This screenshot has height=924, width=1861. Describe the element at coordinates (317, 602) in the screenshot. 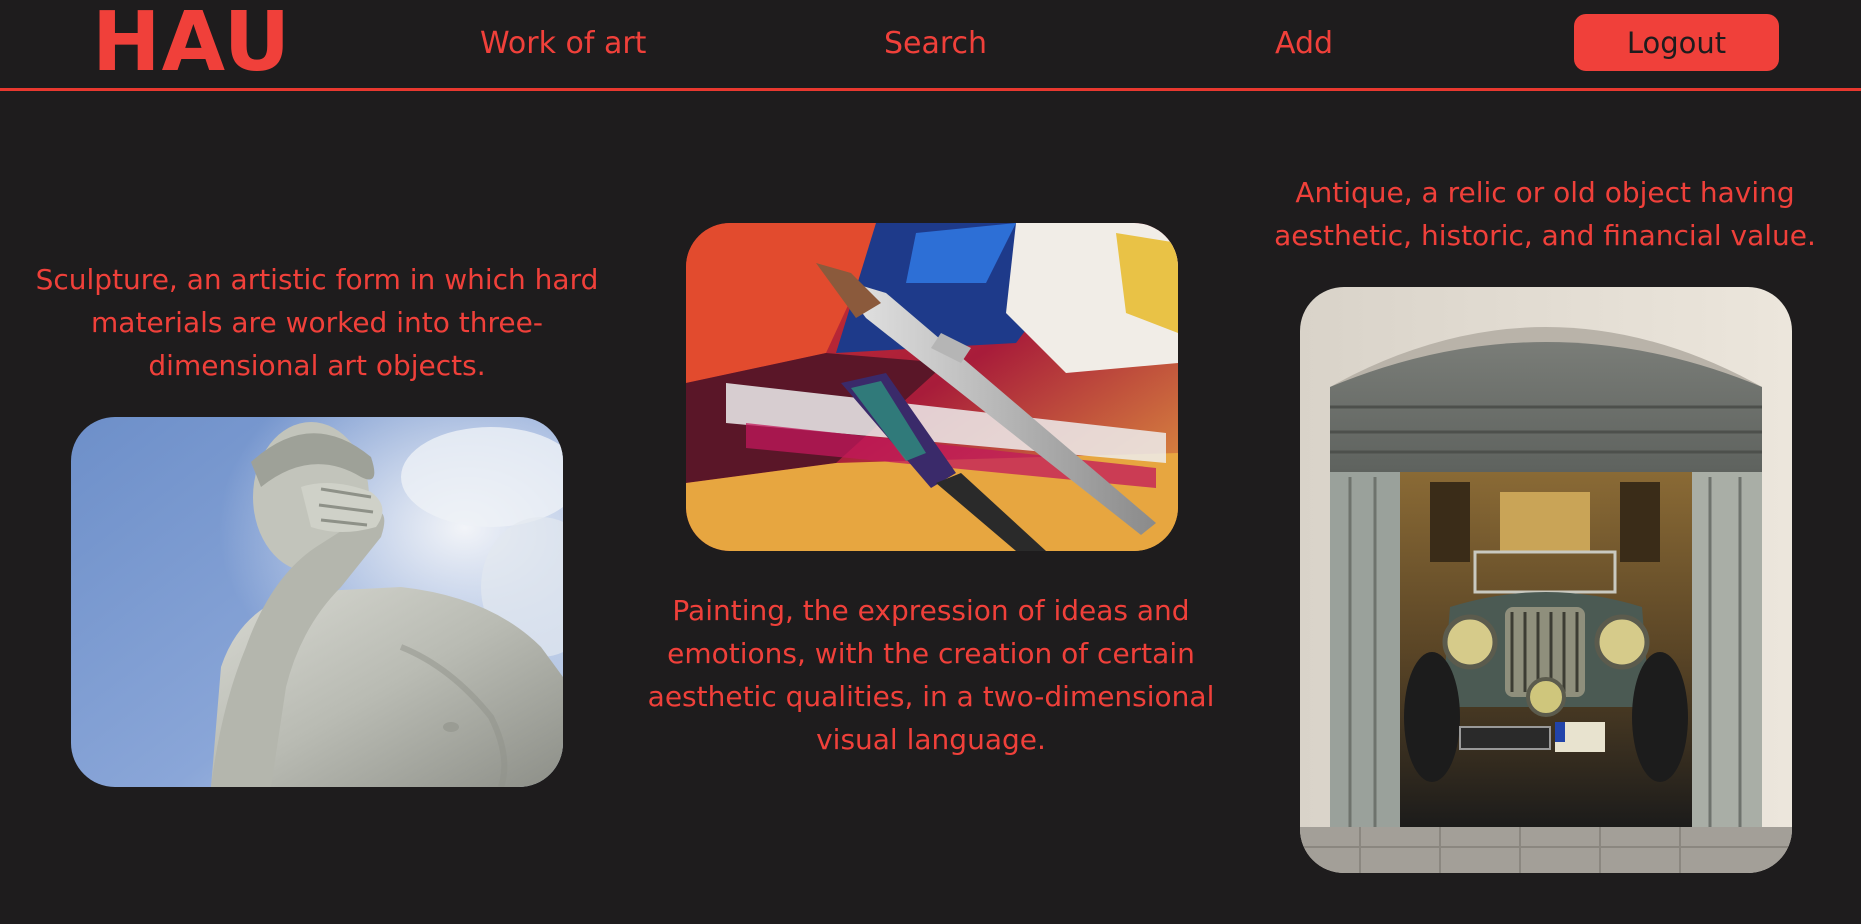

I see `sculpture-image` at that location.